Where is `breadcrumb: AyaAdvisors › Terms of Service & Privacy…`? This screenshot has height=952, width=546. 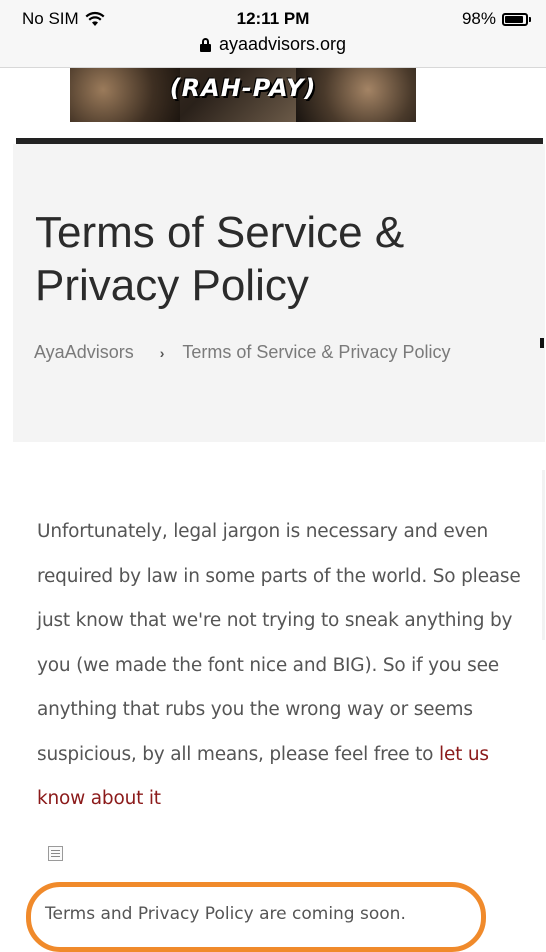 breadcrumb: AyaAdvisors › Terms of Service & Privacy… is located at coordinates (242, 352).